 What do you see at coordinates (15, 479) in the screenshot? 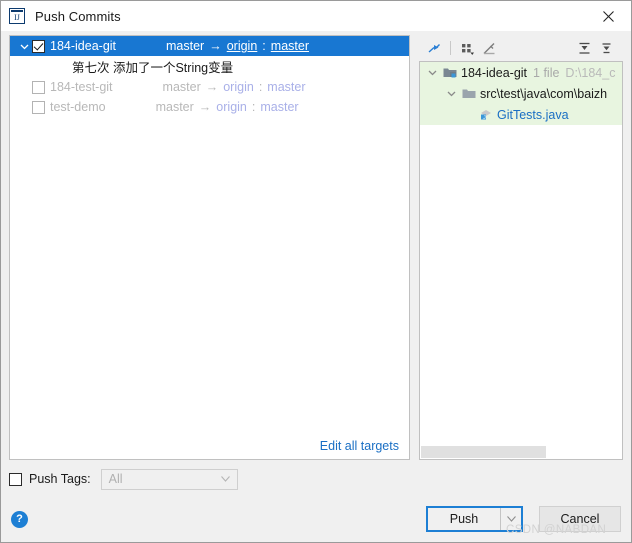
I see `push-tags-checkbox` at bounding box center [15, 479].